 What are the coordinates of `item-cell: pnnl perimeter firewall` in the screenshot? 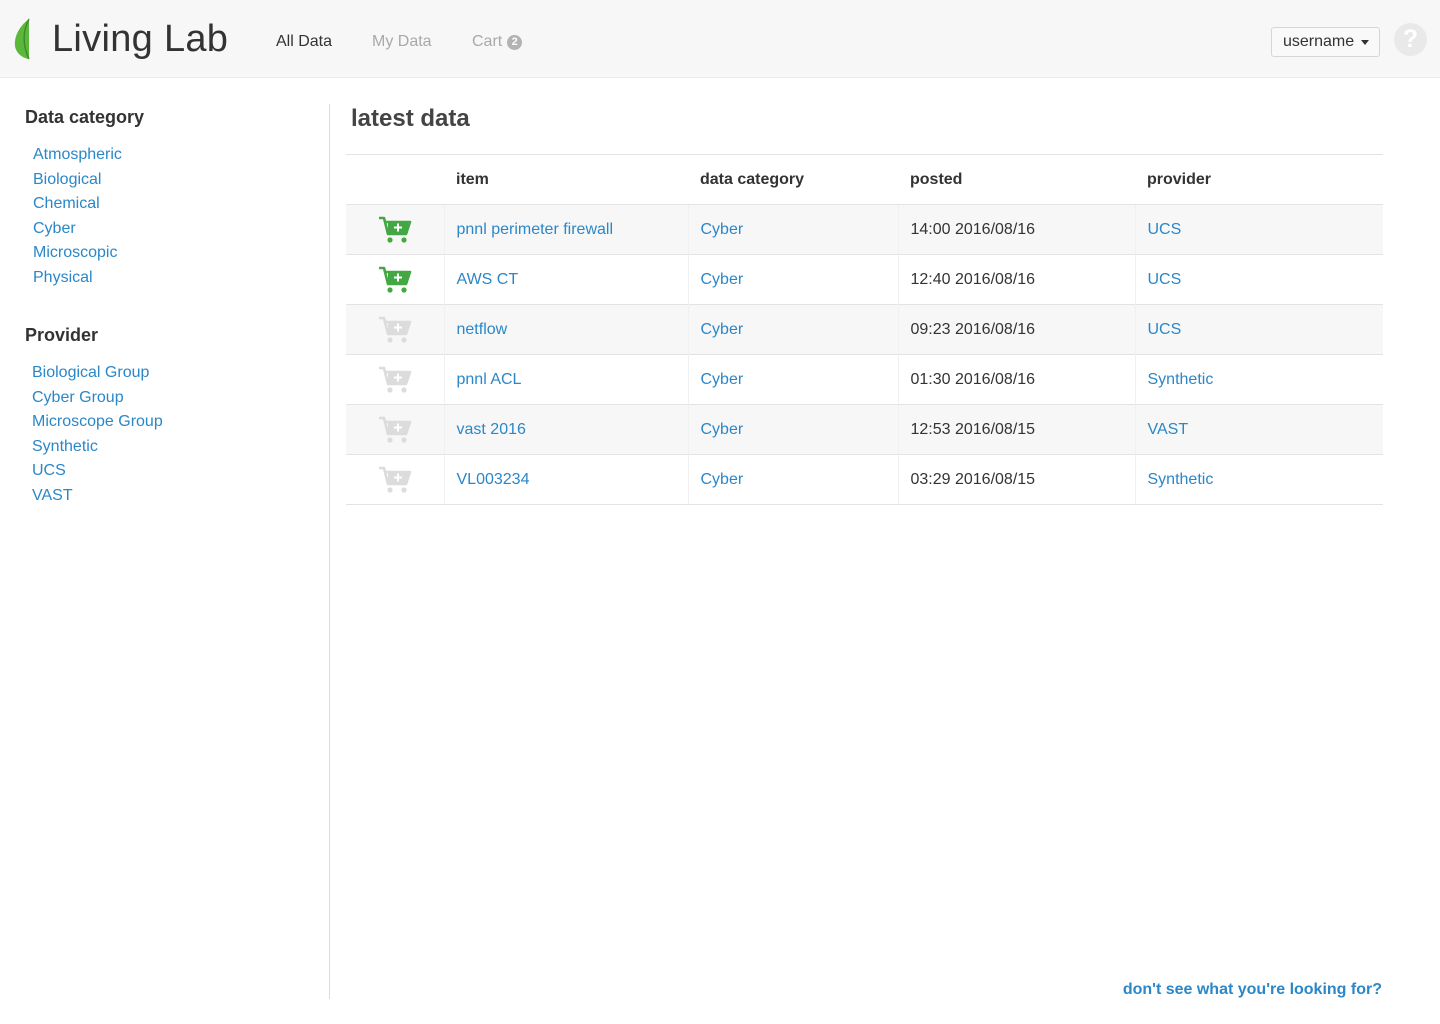 It's located at (565, 229).